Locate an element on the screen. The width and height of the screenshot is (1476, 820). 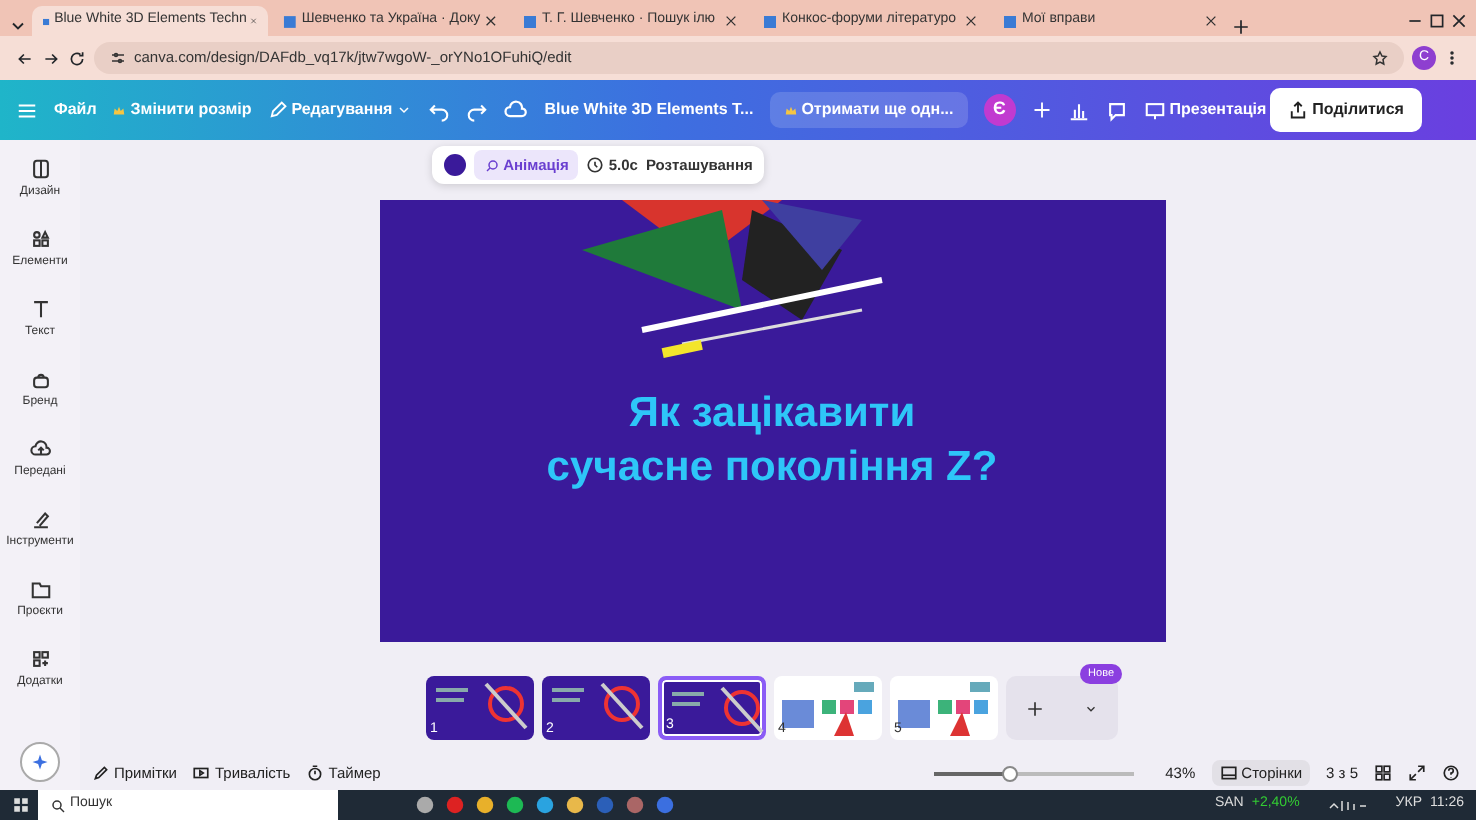
share-icon is located at coordinates (1298, 110).